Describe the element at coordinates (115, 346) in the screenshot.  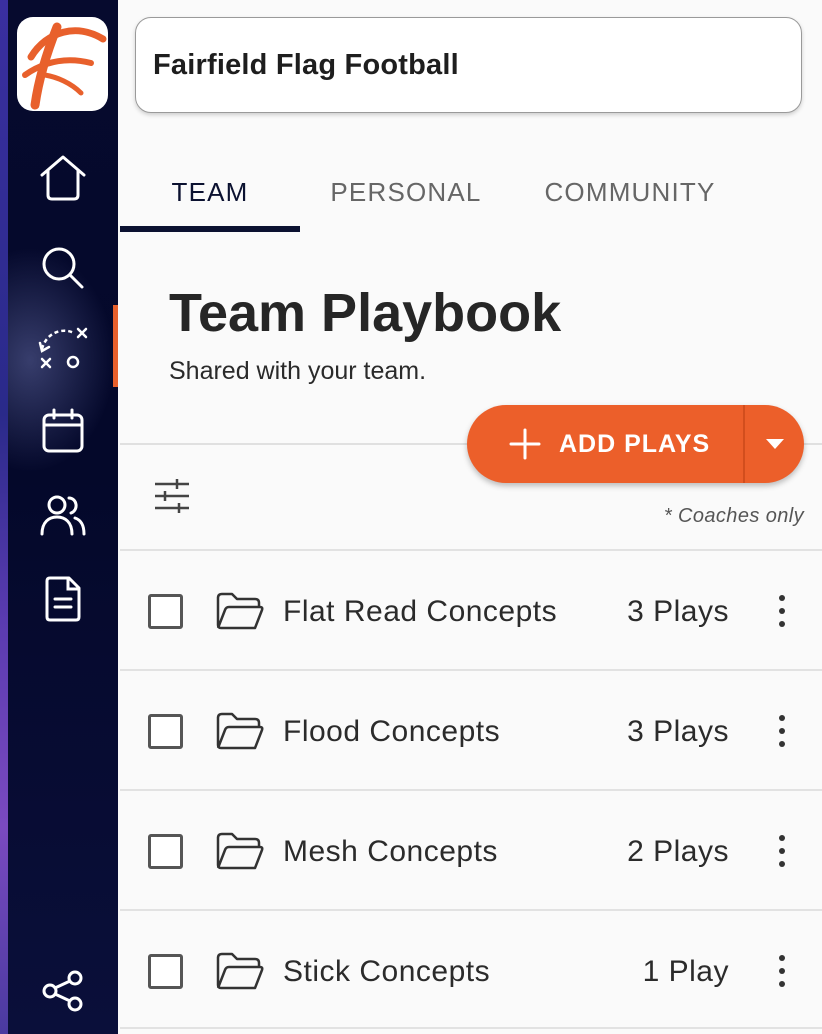
I see `nav-active-indicator` at that location.